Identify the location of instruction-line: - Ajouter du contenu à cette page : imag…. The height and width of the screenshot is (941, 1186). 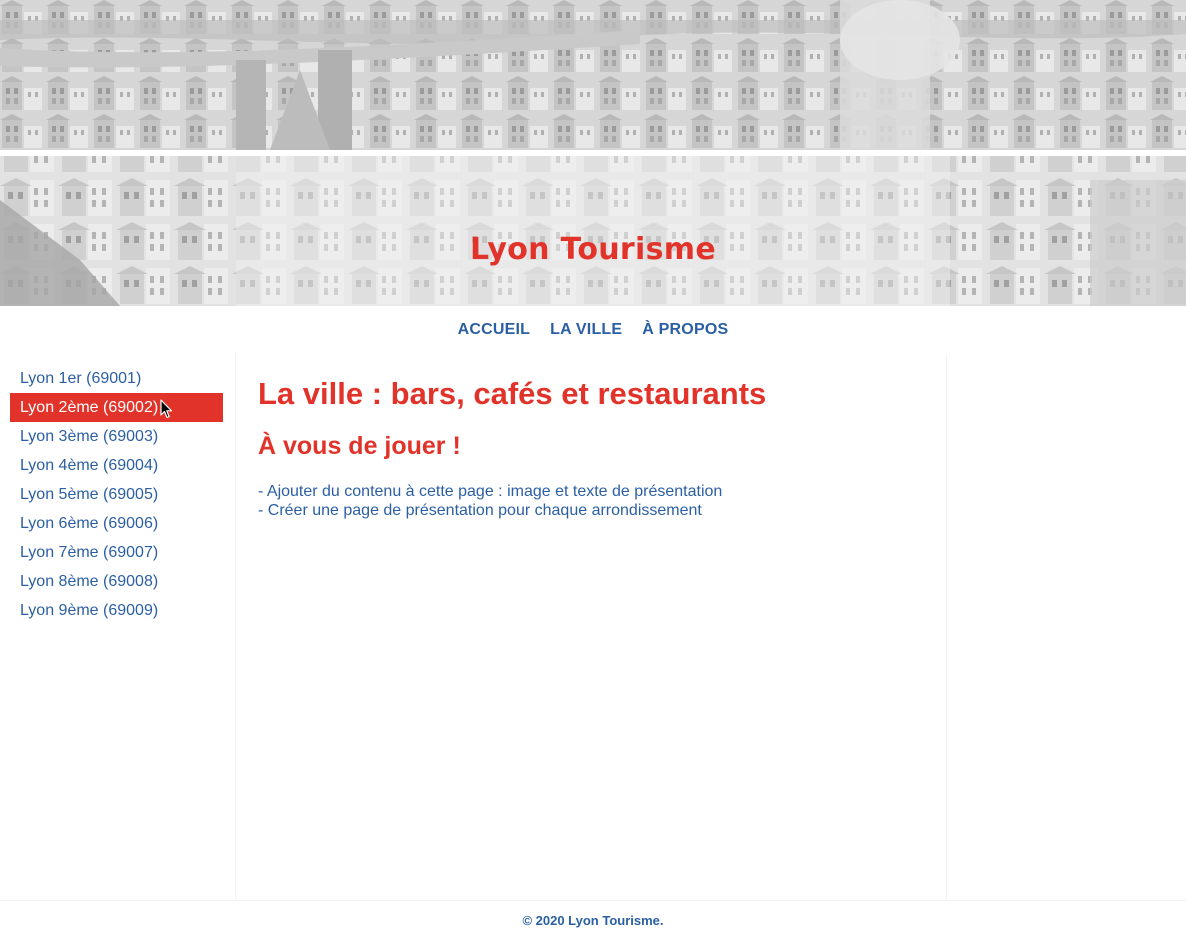
(490, 491).